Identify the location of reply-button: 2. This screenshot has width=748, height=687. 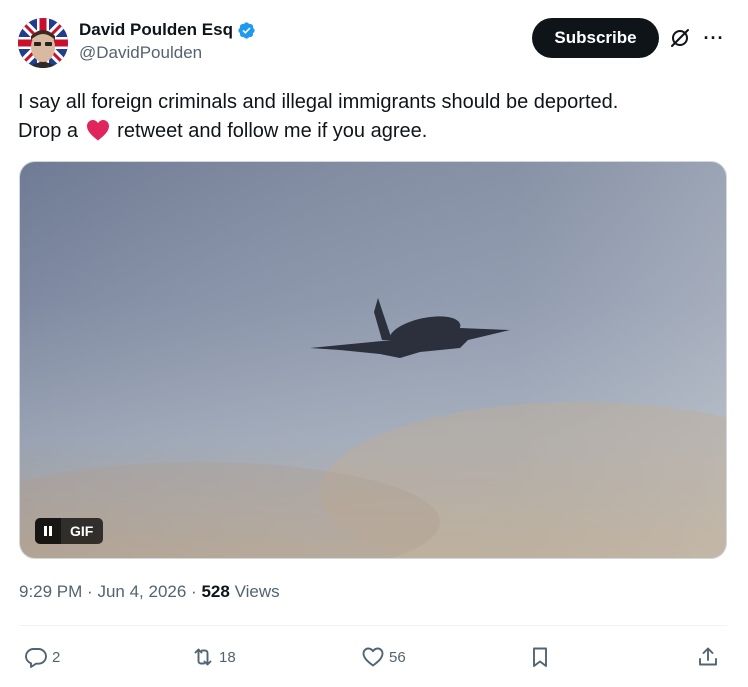
(42, 657).